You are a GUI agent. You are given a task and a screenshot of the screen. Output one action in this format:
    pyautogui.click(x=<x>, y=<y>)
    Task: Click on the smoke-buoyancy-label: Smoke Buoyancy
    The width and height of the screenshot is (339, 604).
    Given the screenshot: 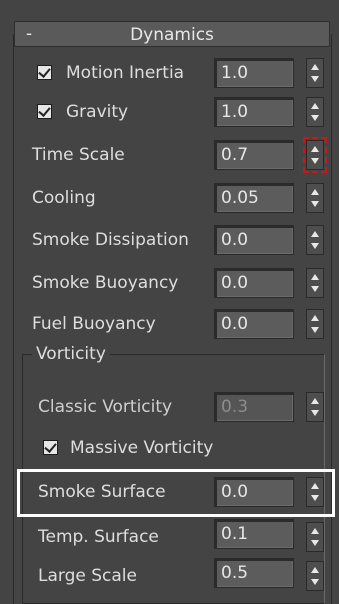 What is the action you would take?
    pyautogui.click(x=105, y=283)
    